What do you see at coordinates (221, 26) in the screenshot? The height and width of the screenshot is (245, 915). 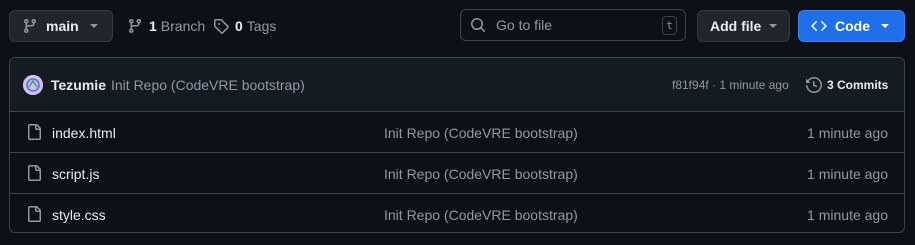 I see `tag-icon` at bounding box center [221, 26].